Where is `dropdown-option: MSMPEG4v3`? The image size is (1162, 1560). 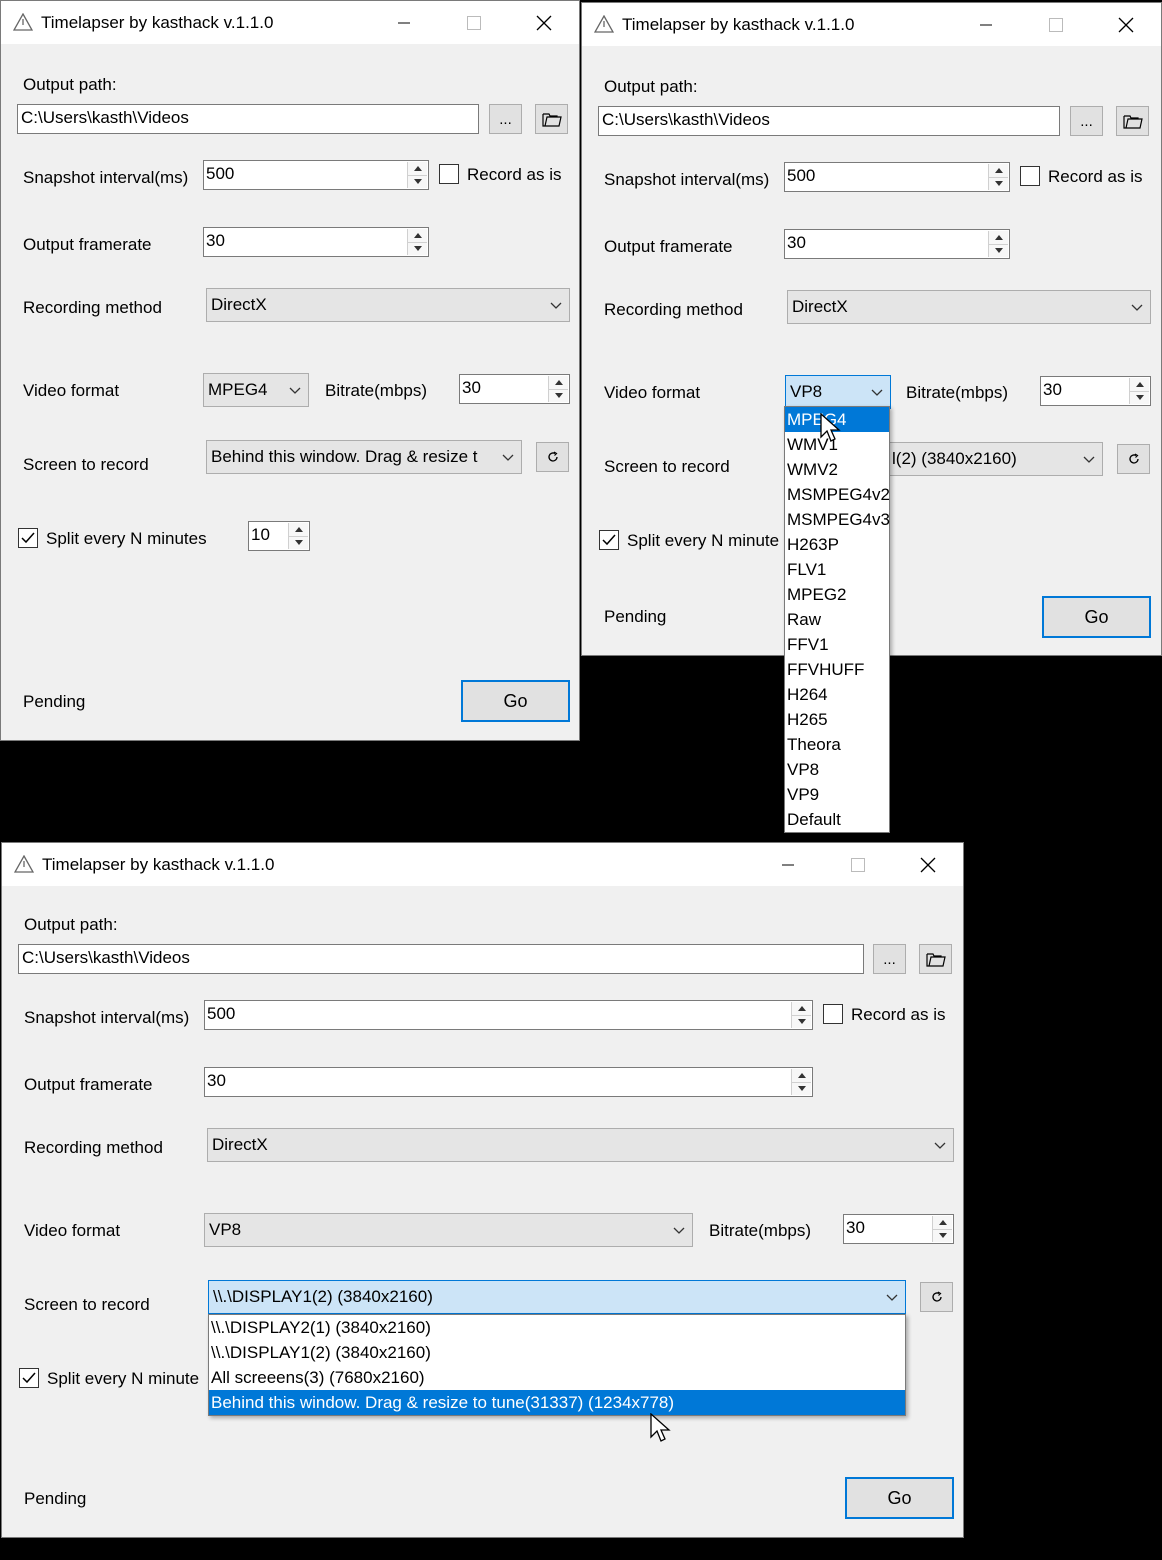
dropdown-option: MSMPEG4v3 is located at coordinates (837, 519).